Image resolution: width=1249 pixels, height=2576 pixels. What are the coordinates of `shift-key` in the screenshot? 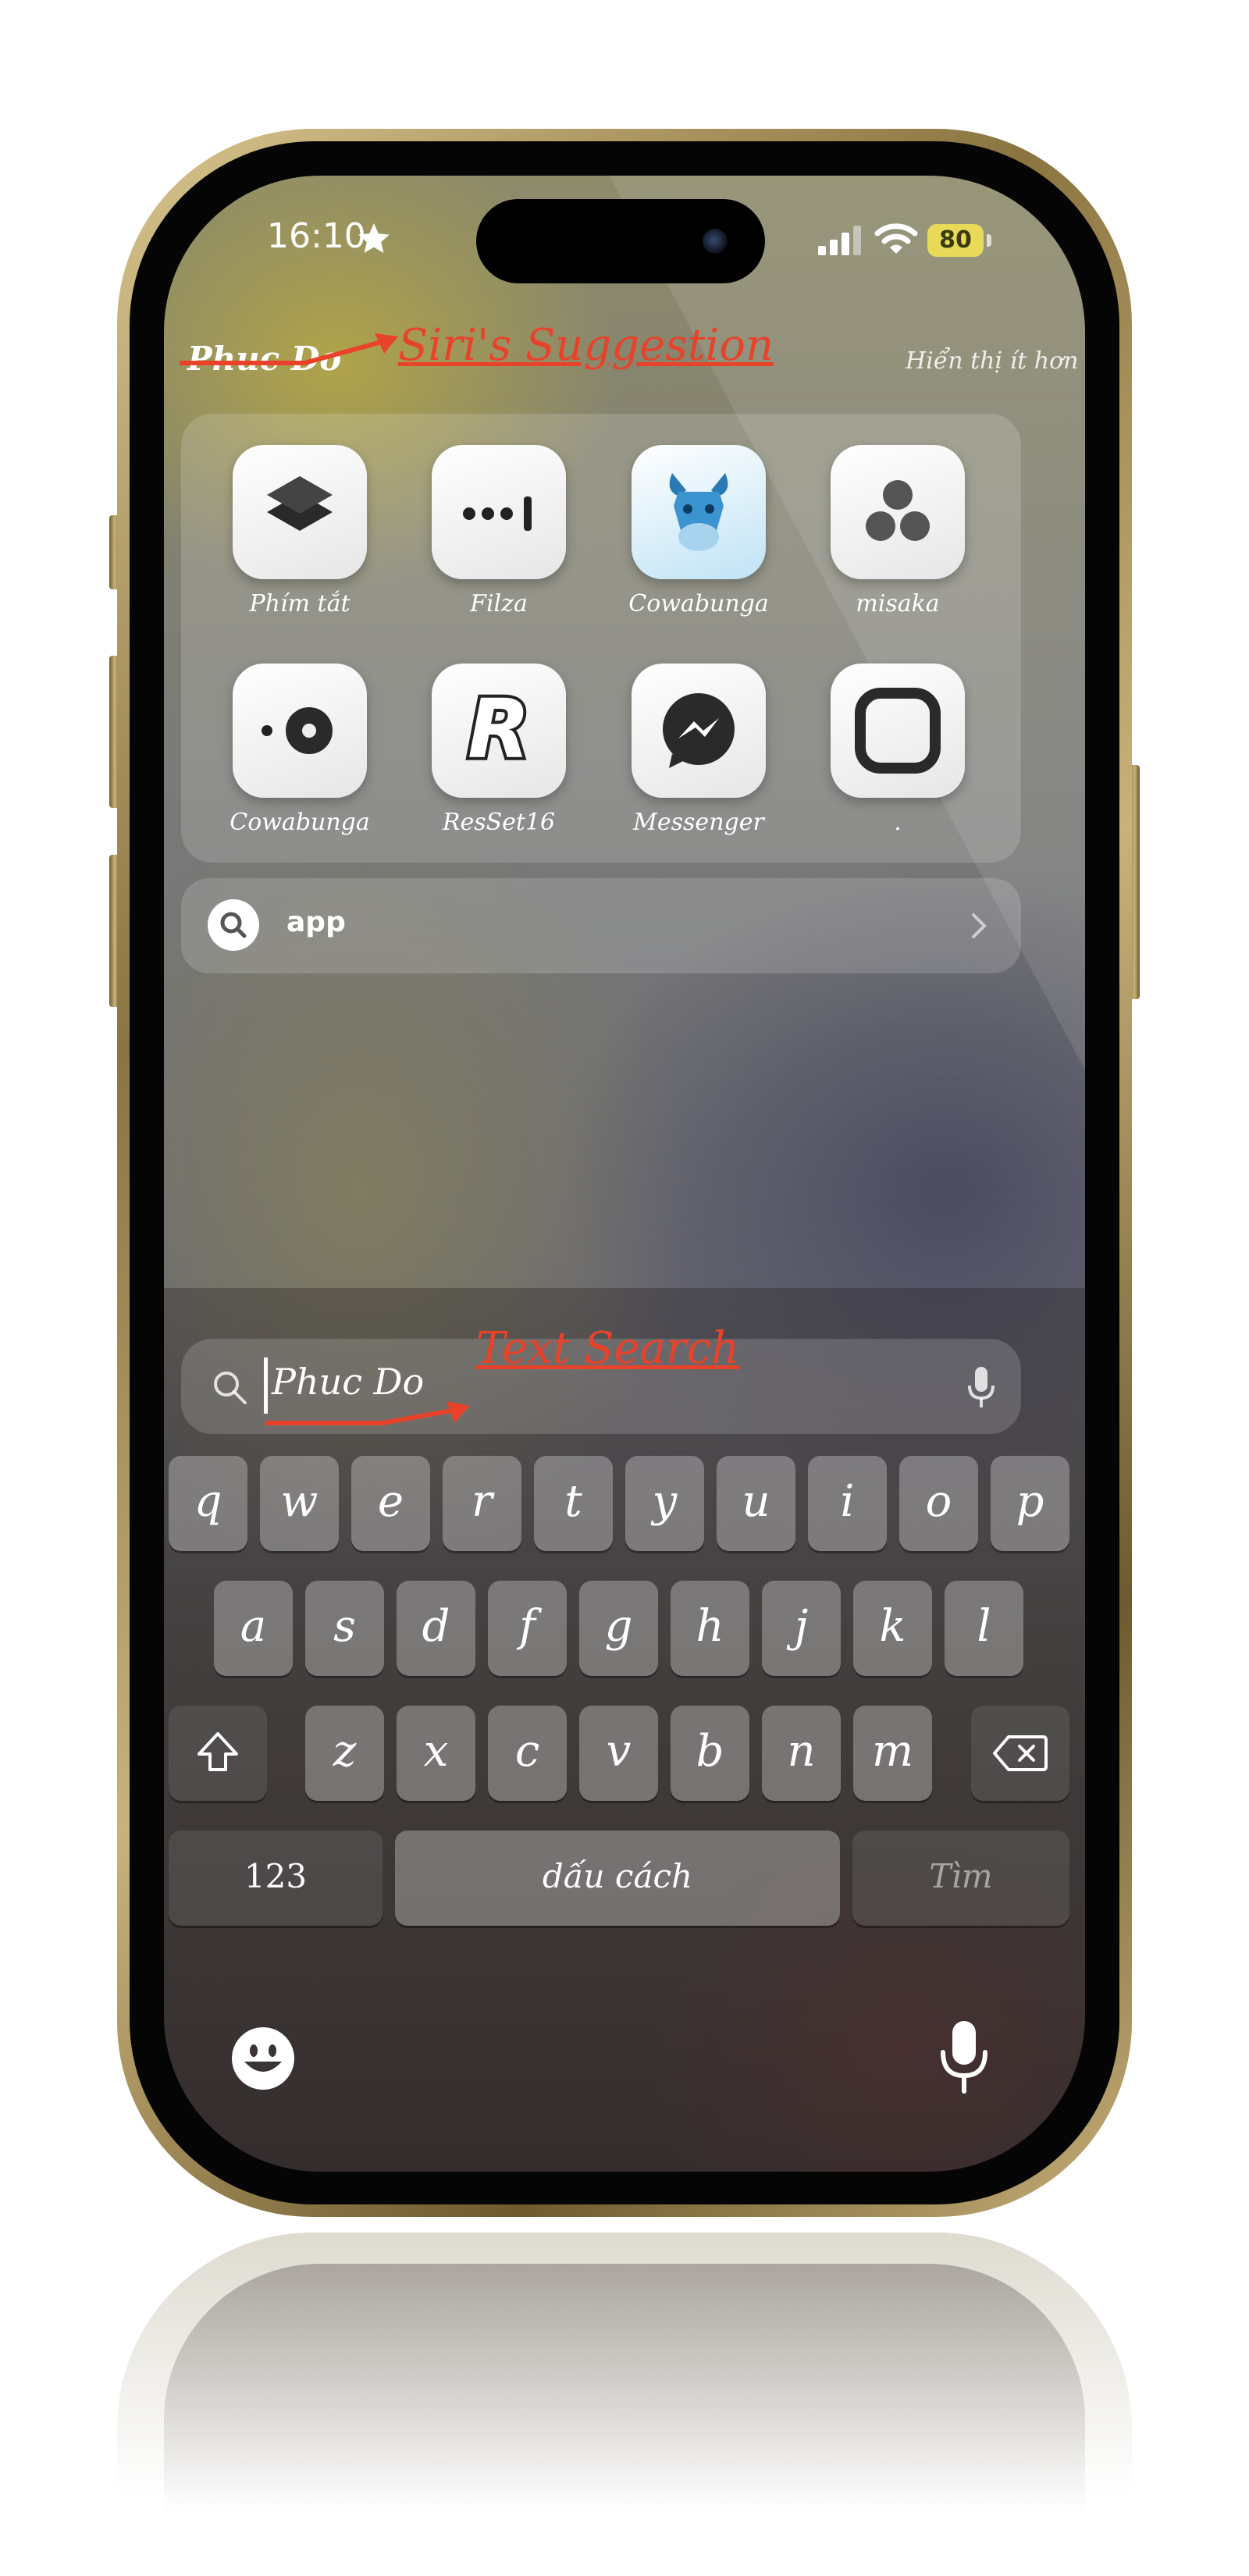 It's located at (218, 1754).